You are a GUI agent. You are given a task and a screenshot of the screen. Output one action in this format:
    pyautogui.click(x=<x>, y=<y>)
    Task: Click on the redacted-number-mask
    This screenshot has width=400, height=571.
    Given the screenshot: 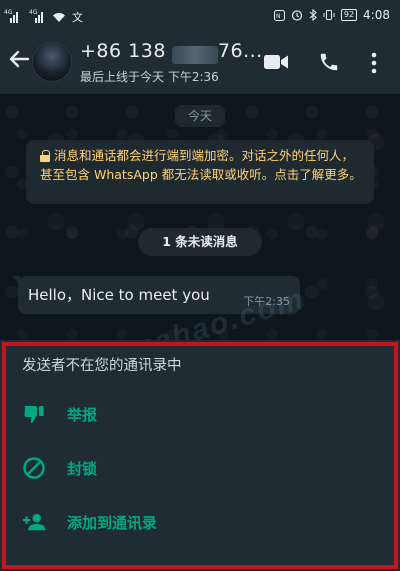 What is the action you would take?
    pyautogui.click(x=195, y=55)
    